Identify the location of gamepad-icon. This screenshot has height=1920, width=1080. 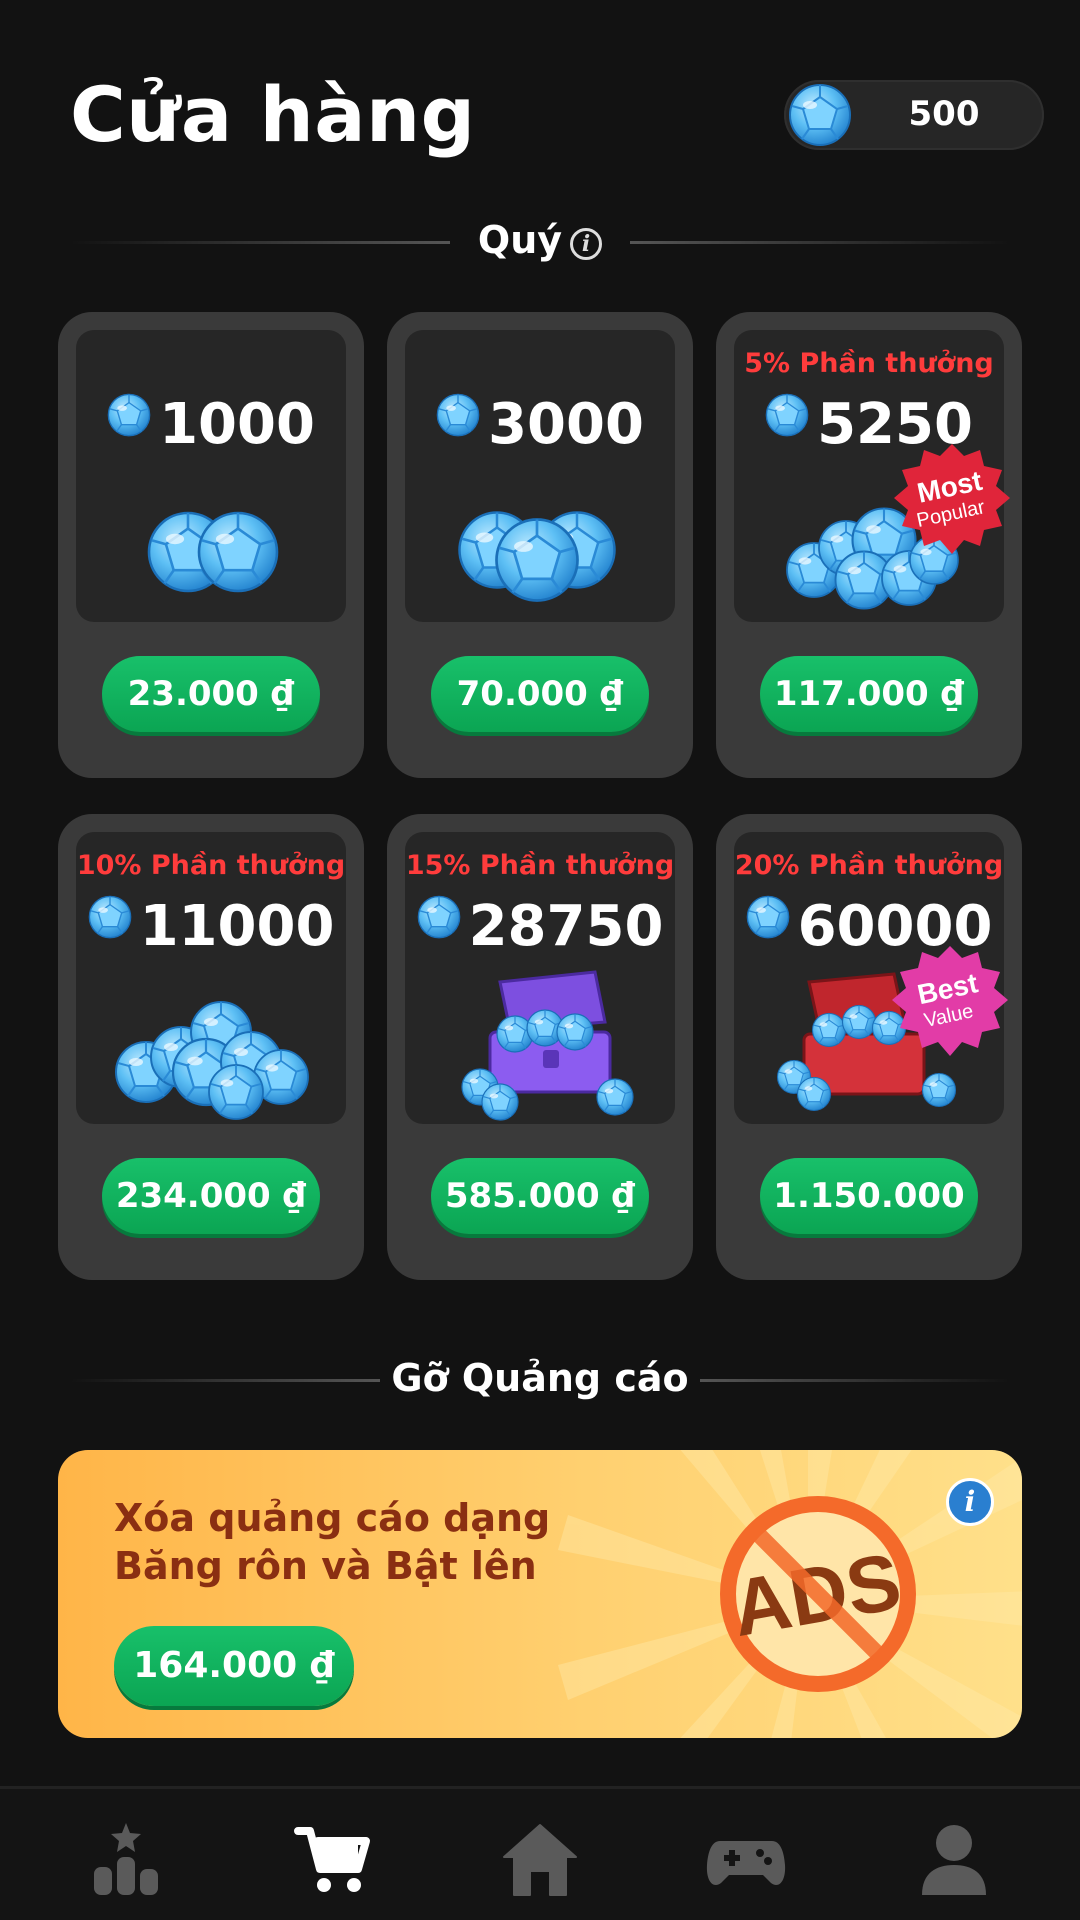
(746, 1859).